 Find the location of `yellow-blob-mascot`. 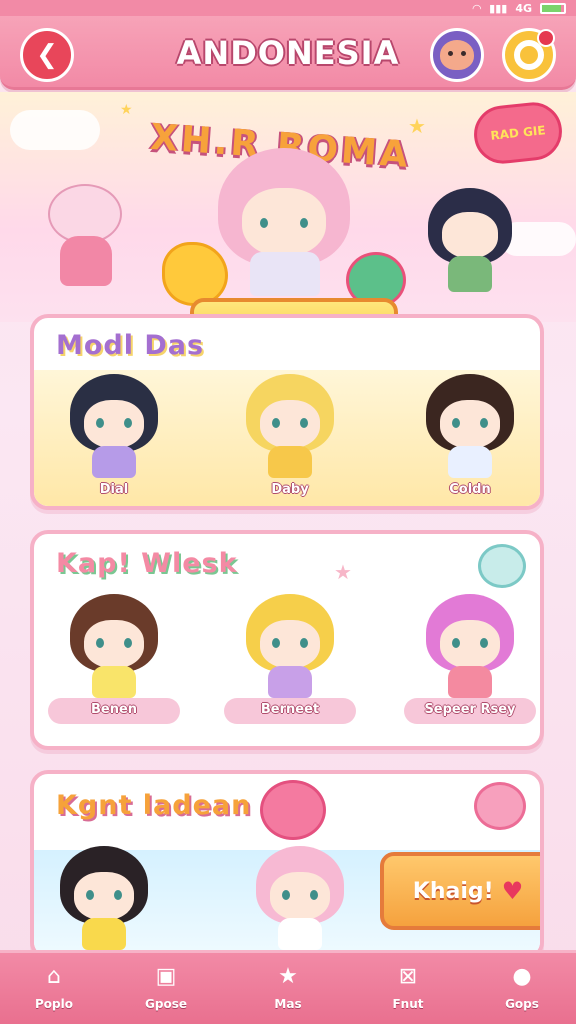

yellow-blob-mascot is located at coordinates (195, 274).